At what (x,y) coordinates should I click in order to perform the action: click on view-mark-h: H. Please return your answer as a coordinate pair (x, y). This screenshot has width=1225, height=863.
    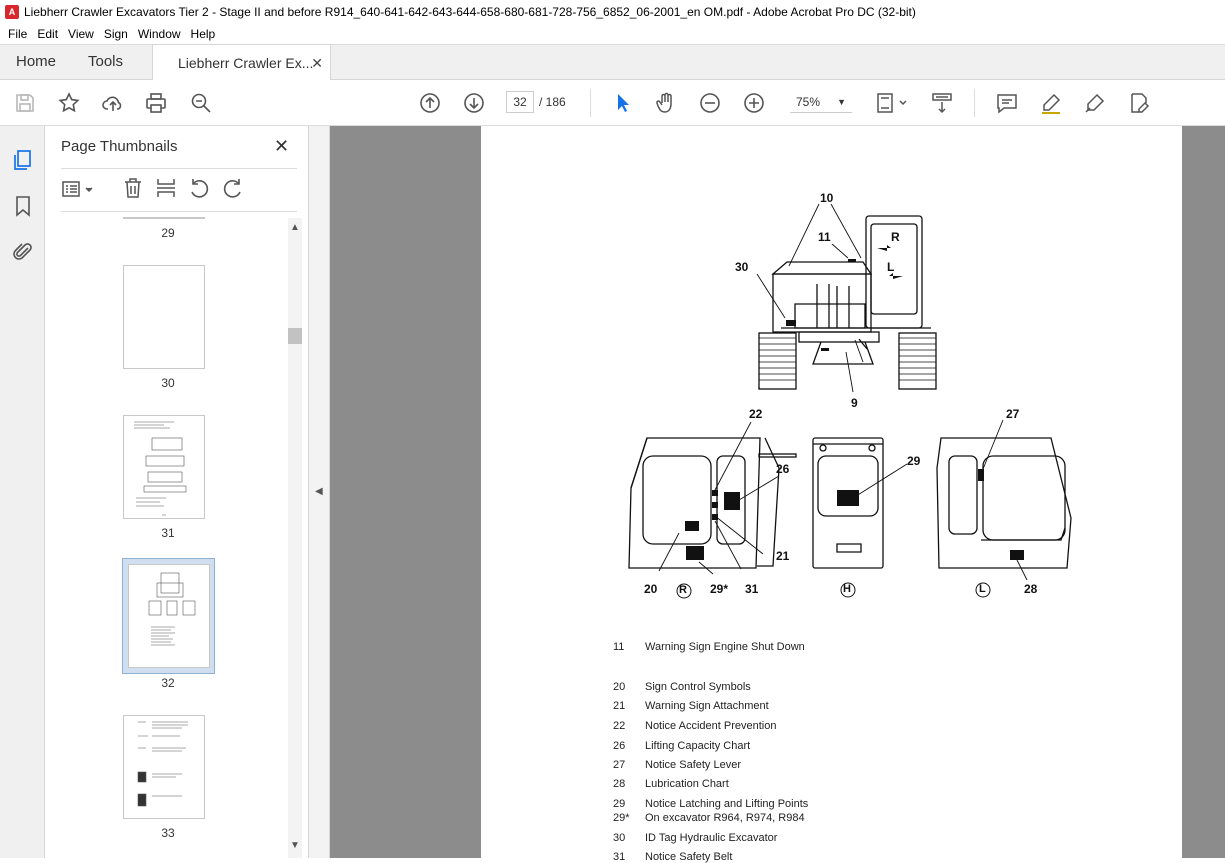
    Looking at the image, I should click on (847, 589).